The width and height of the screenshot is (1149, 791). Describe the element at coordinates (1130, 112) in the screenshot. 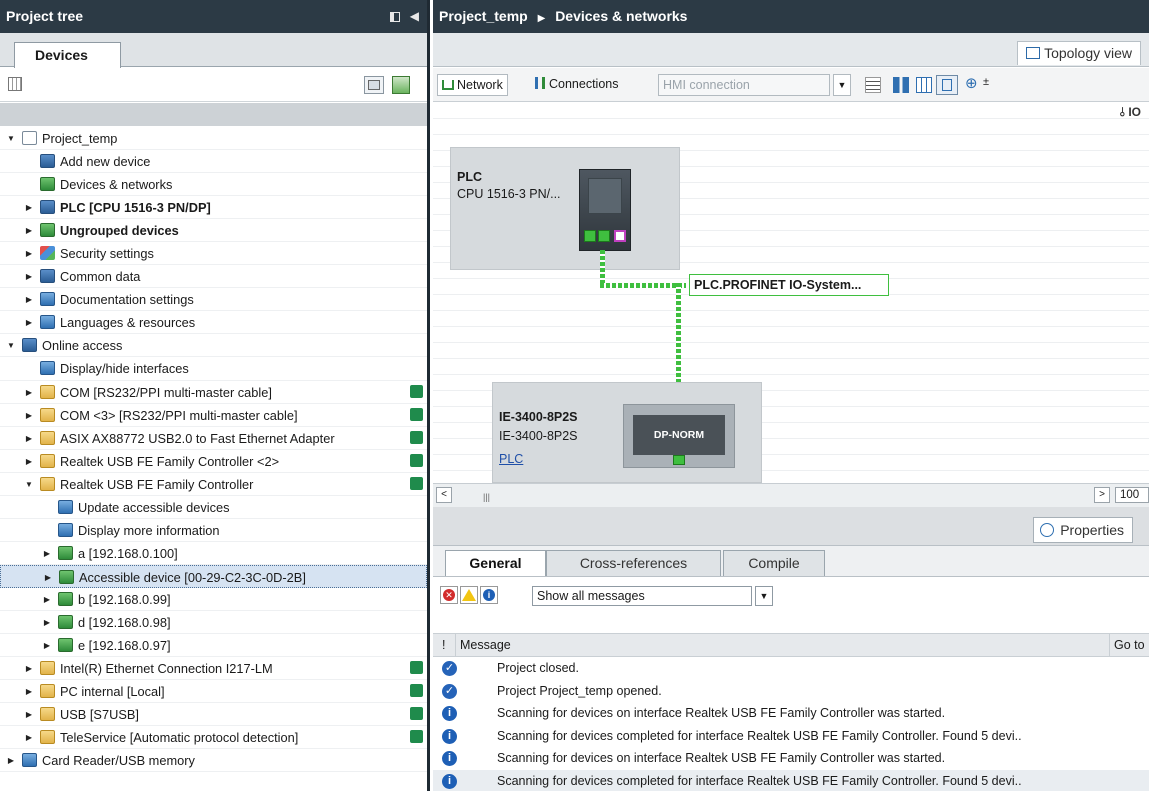

I see `io-panel-toggle: ⫰ IO` at that location.